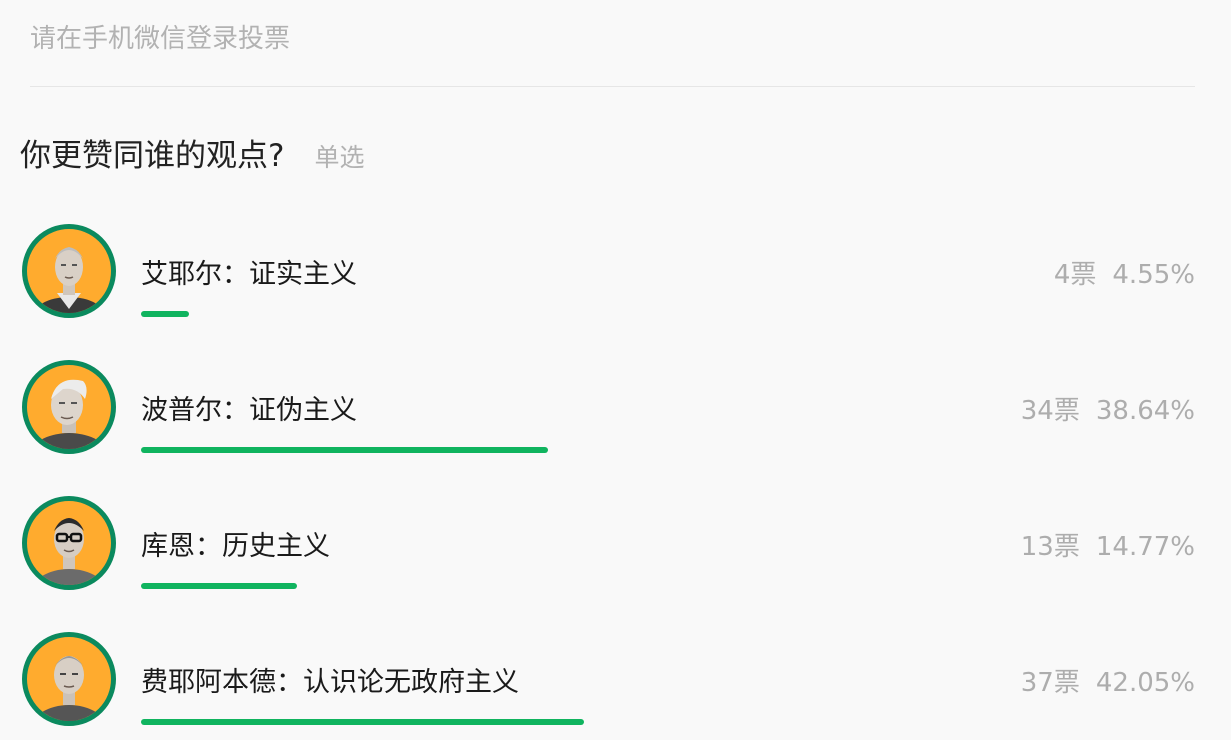 This screenshot has width=1231, height=740. Describe the element at coordinates (1145, 547) in the screenshot. I see `option-percent: 14.77%` at that location.